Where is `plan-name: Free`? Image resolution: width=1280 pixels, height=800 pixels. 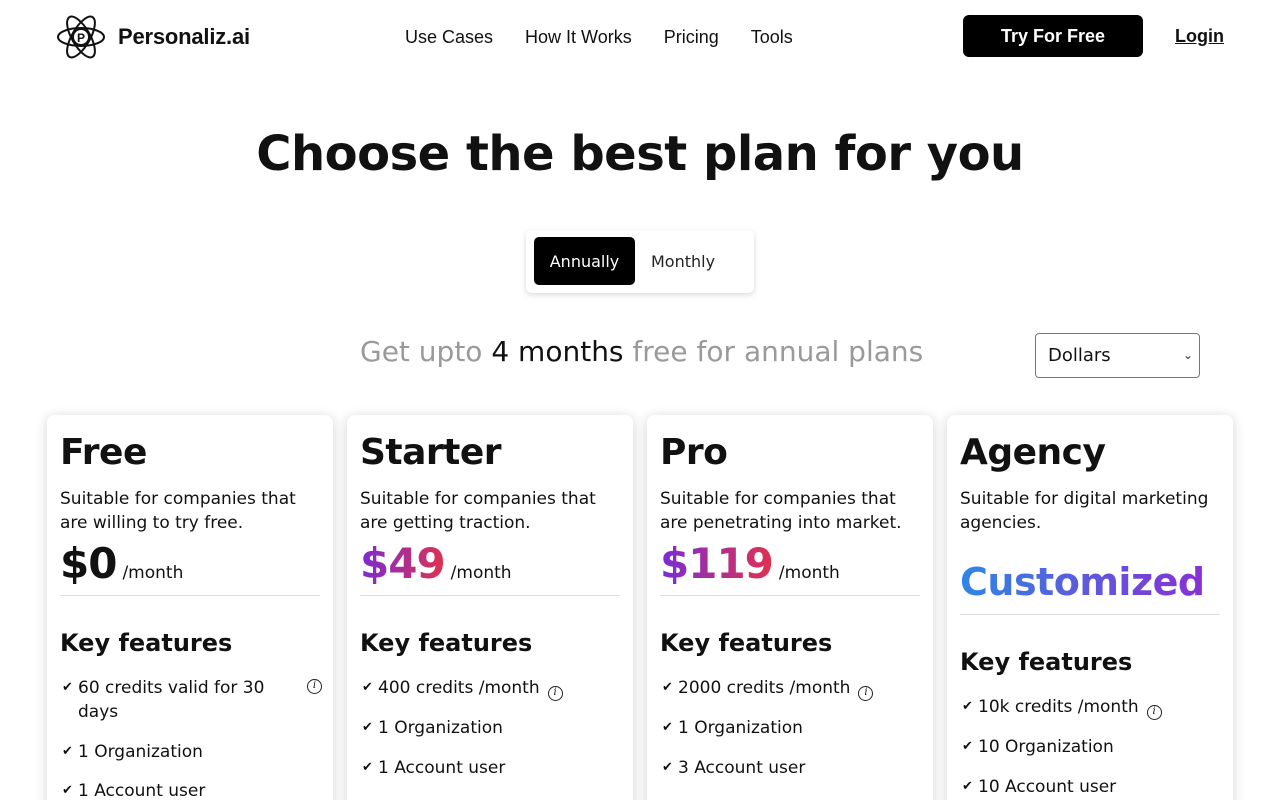
plan-name: Free is located at coordinates (103, 452).